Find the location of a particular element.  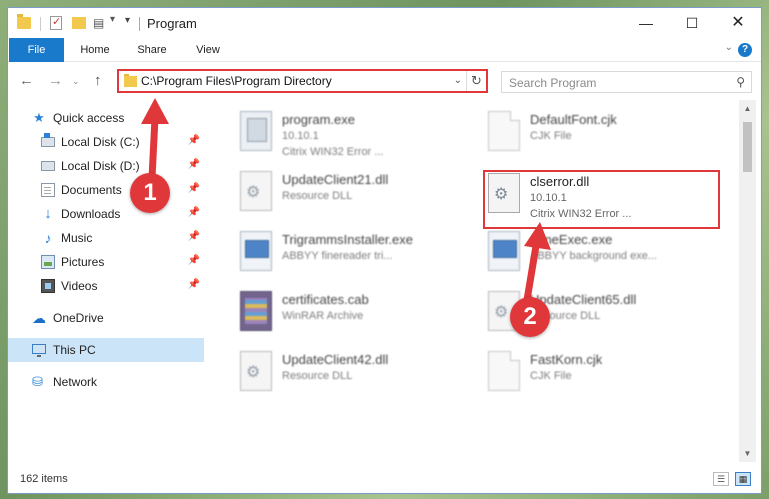

sidebar-item-pictures: Pictures 📌 is located at coordinates (106, 262).